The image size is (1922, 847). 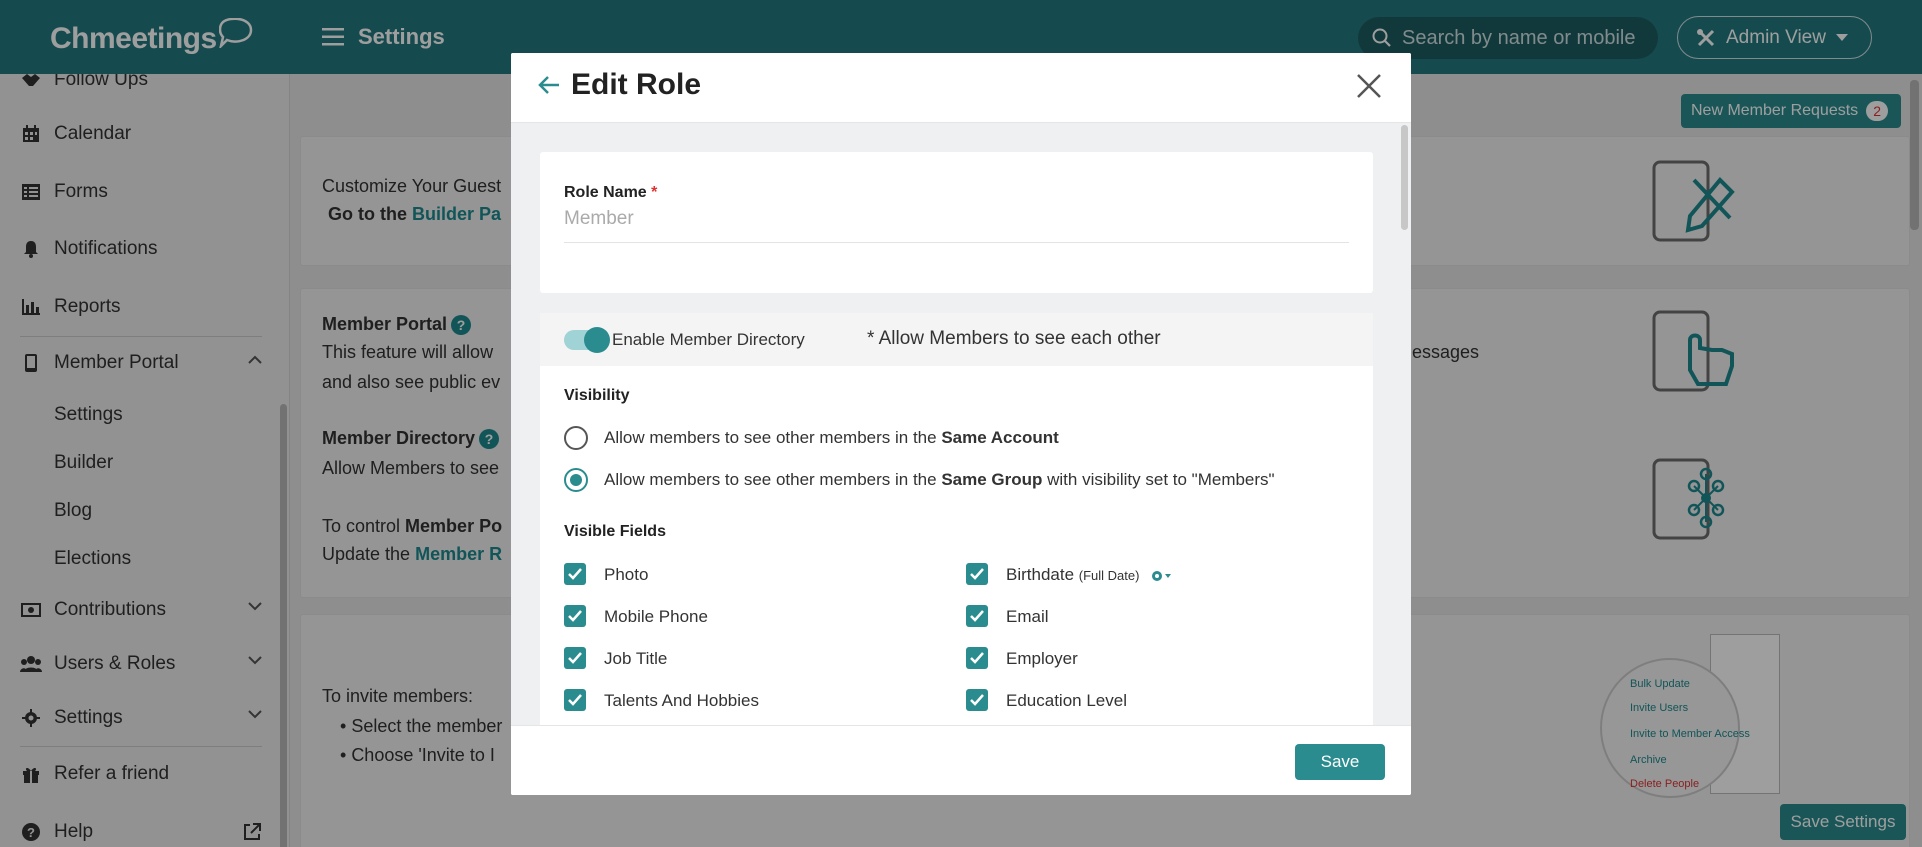 I want to click on employer-checkbox, so click(x=977, y=658).